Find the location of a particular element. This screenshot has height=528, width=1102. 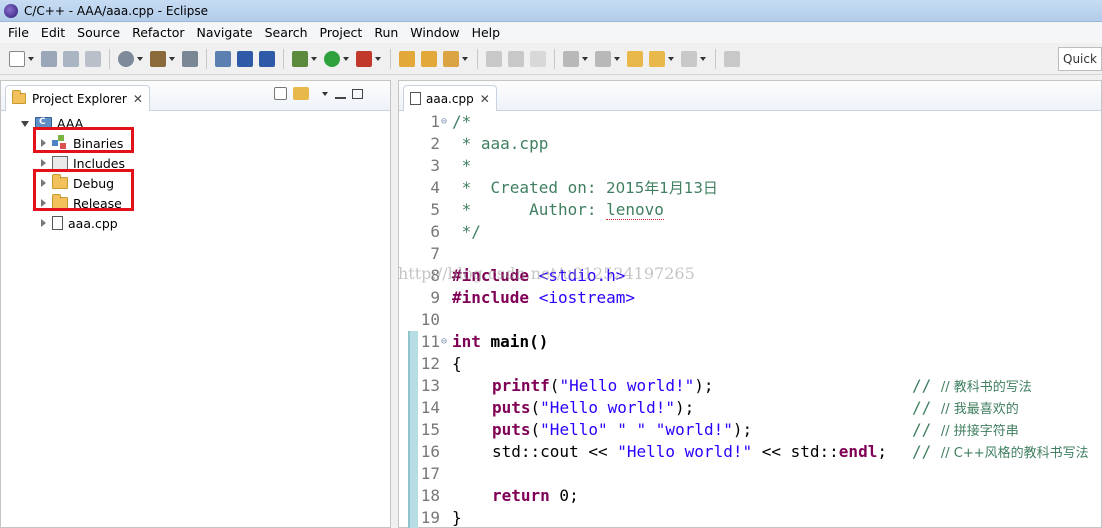

last-edit-icon is located at coordinates (635, 58).